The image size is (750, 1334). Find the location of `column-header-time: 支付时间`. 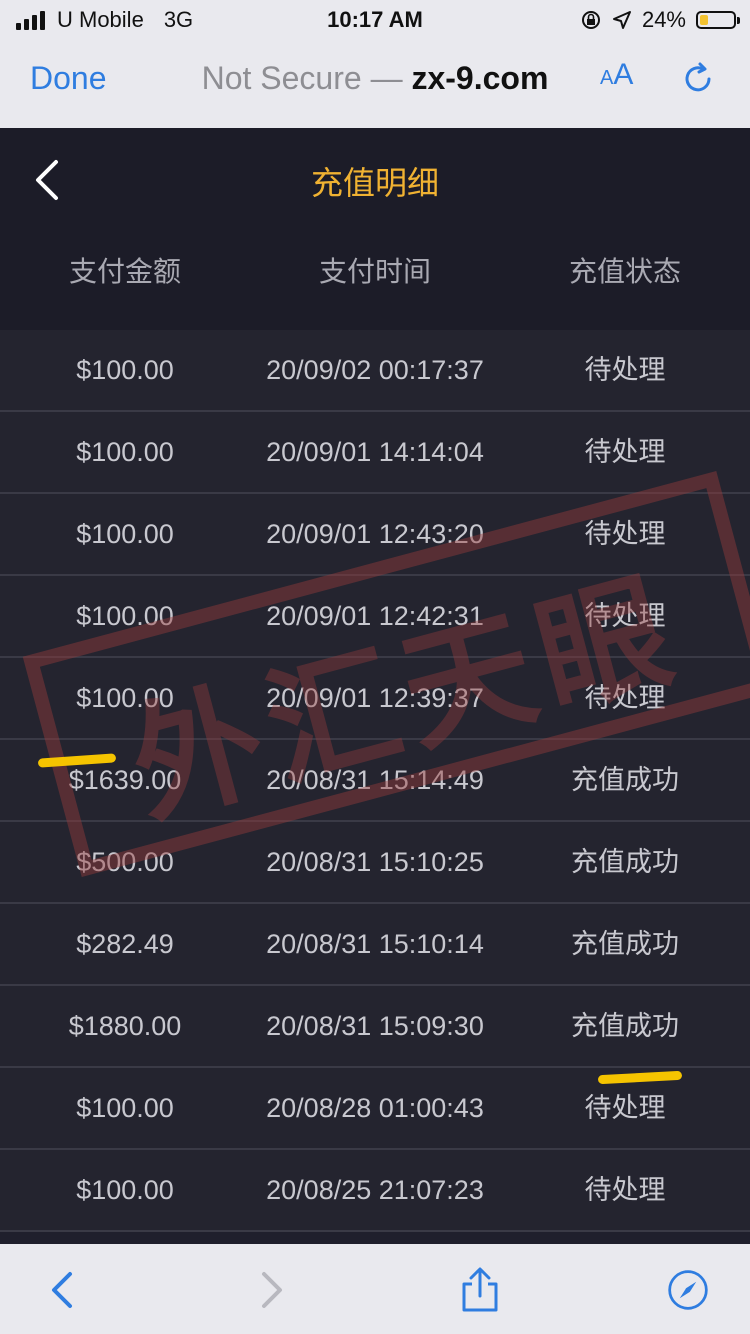

column-header-time: 支付时间 is located at coordinates (374, 271).